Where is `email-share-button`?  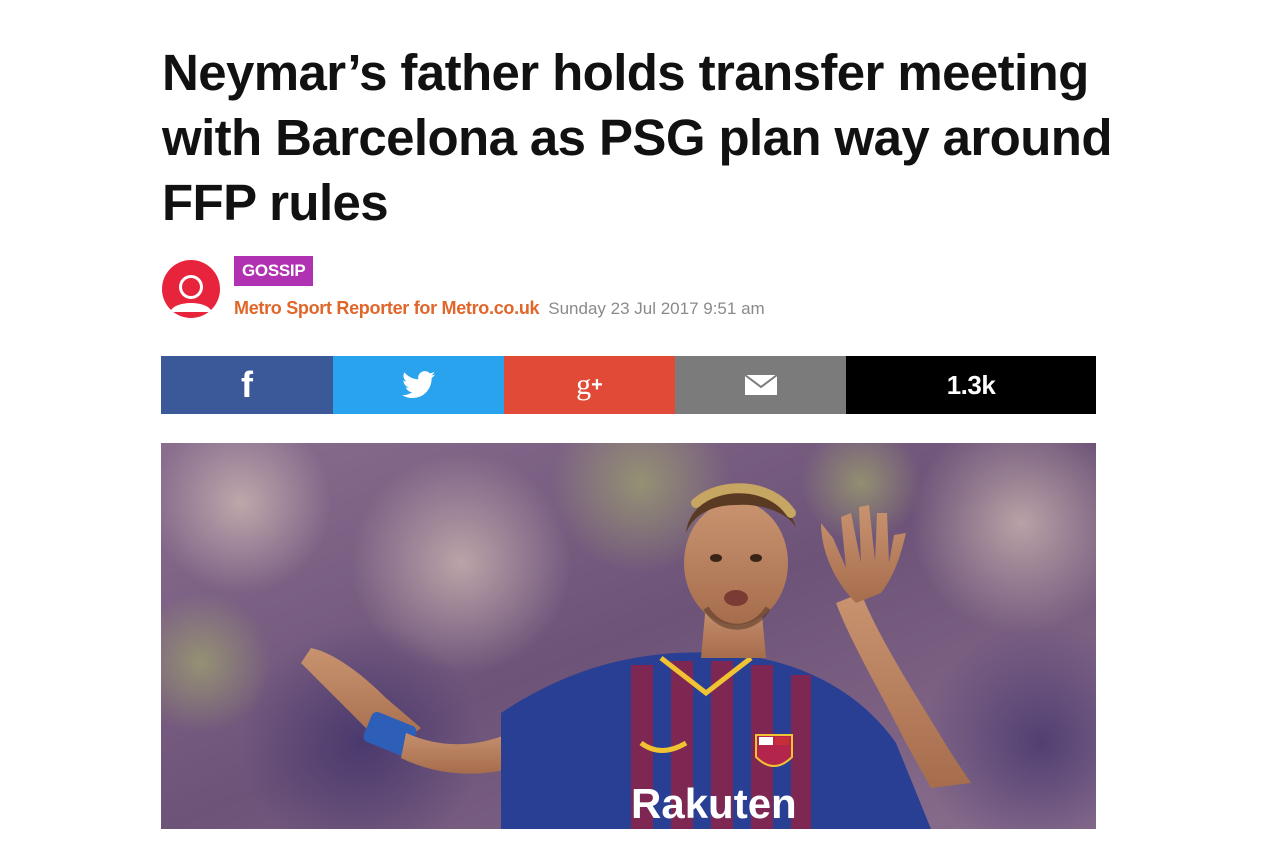 email-share-button is located at coordinates (760, 385).